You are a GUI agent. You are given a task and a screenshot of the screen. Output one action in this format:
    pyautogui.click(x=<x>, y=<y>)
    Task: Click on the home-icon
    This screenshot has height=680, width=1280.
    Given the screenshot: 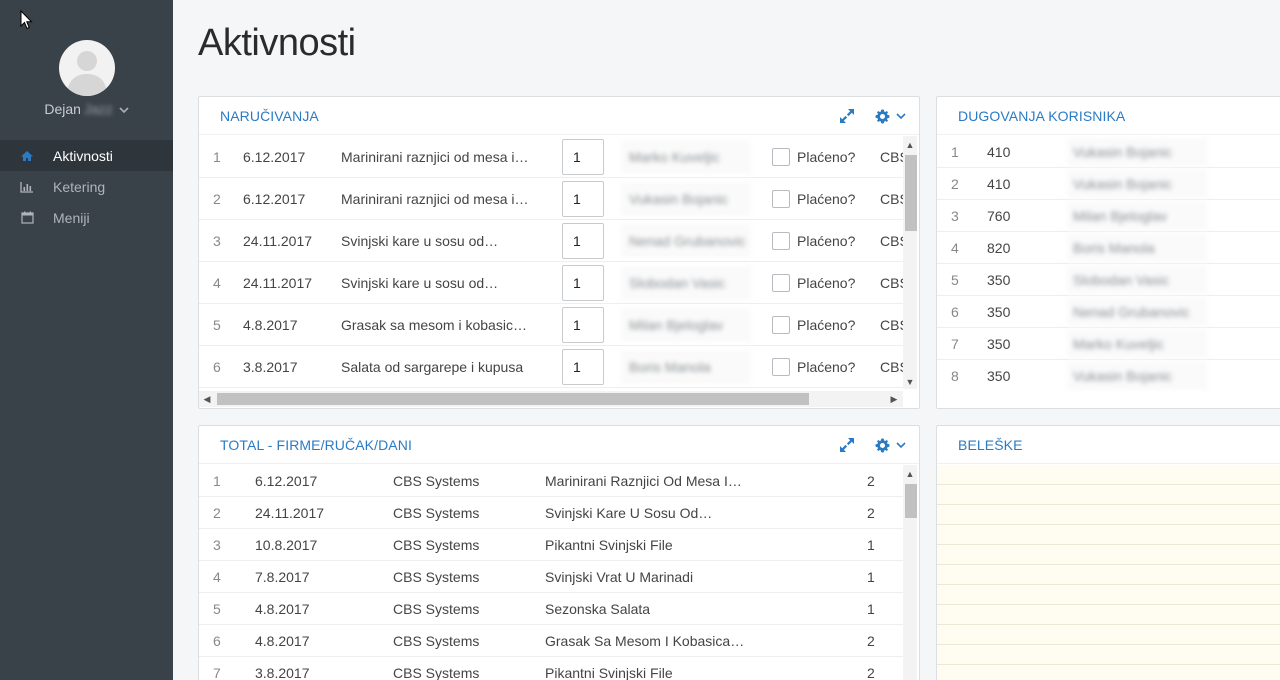 What is the action you would take?
    pyautogui.click(x=27, y=156)
    